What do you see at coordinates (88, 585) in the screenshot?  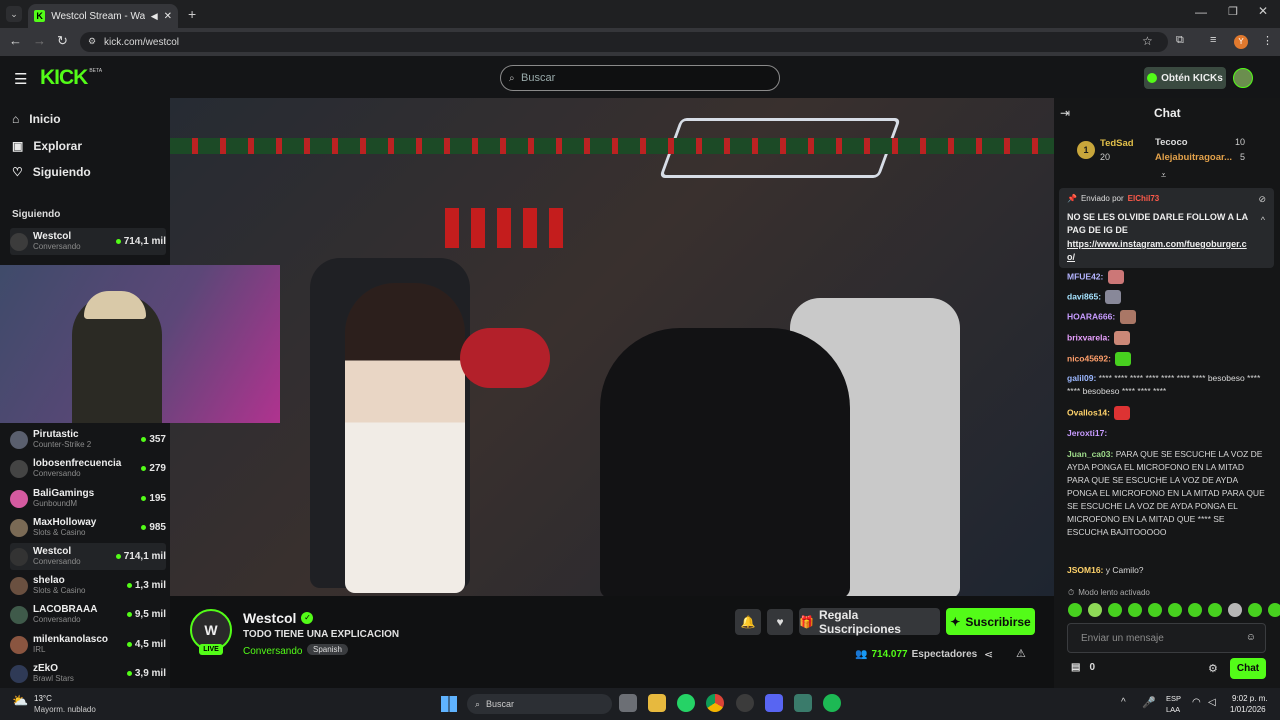 I see `sidebar-channel: shelao Slots & Casino 1,3 mil` at bounding box center [88, 585].